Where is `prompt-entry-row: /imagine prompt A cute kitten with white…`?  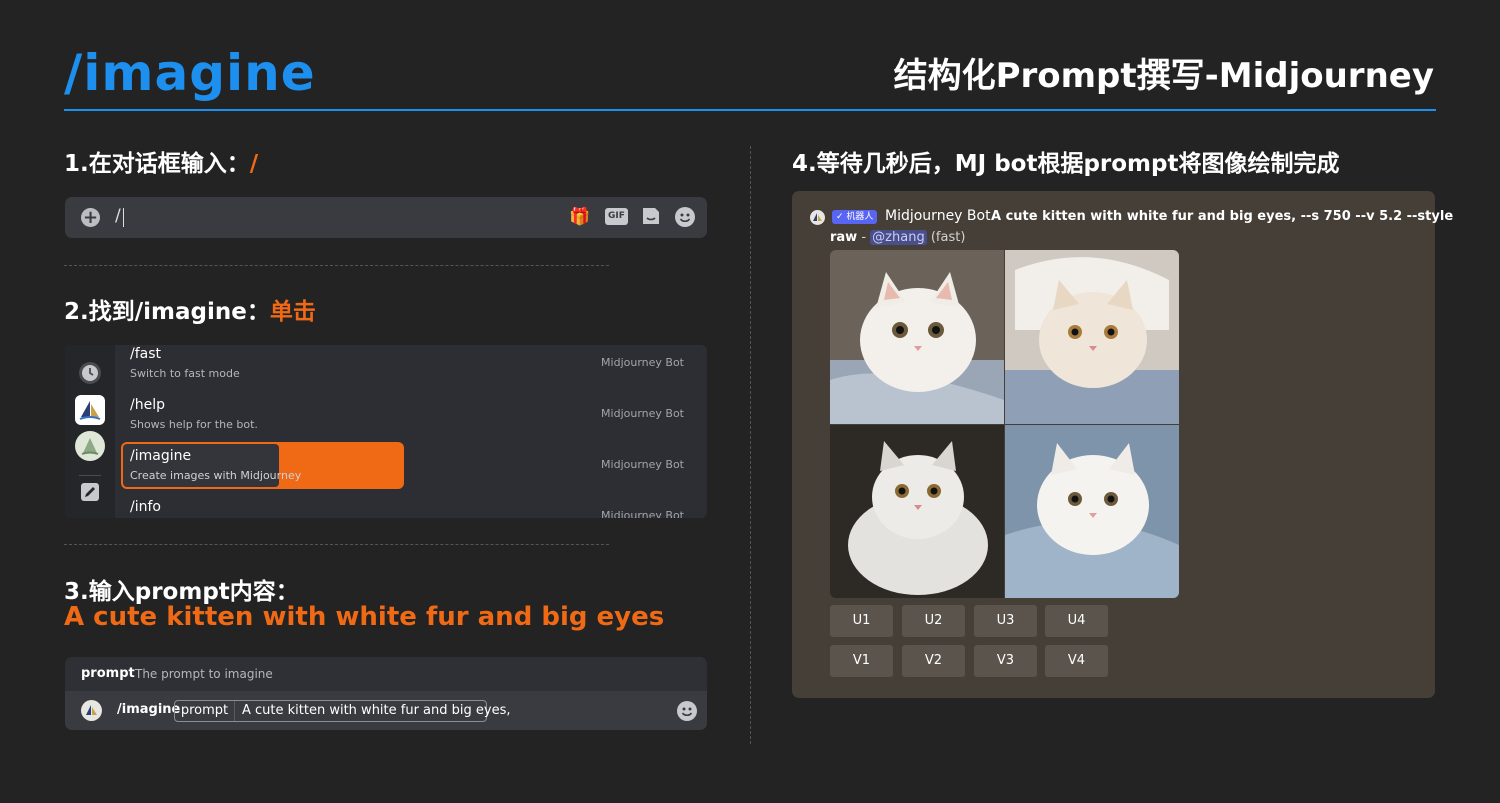
prompt-entry-row: /imagine prompt A cute kitten with white… is located at coordinates (386, 710).